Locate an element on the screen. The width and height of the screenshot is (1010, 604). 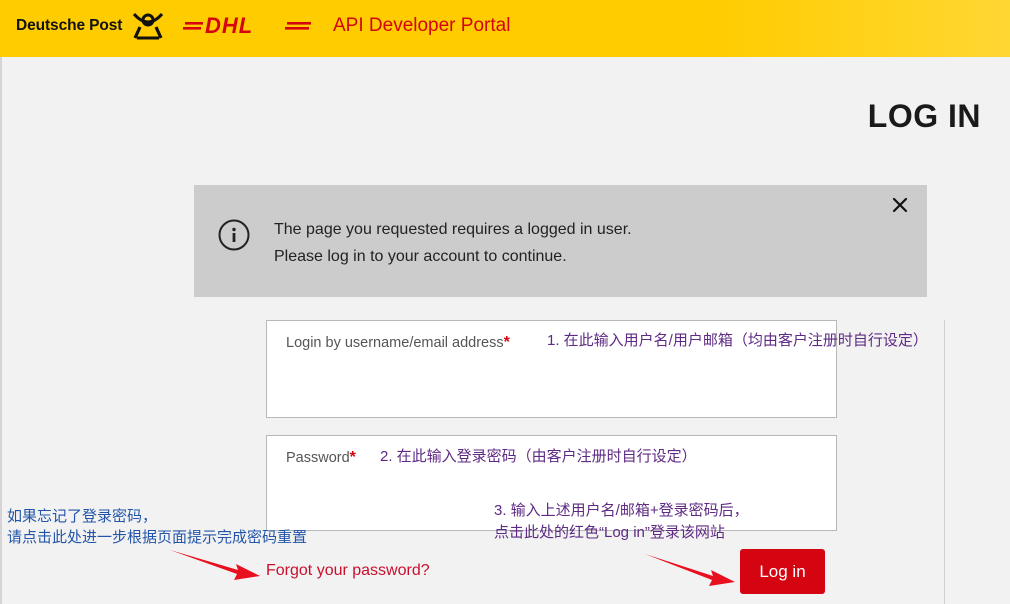
username-input is located at coordinates (552, 396).